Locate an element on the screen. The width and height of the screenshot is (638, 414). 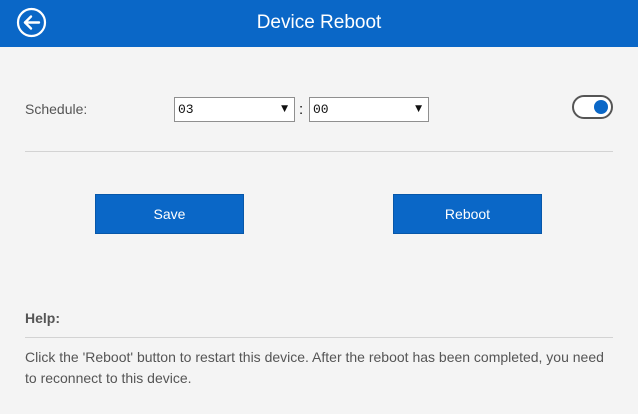
minute-select: 00 ▼ is located at coordinates (369, 109).